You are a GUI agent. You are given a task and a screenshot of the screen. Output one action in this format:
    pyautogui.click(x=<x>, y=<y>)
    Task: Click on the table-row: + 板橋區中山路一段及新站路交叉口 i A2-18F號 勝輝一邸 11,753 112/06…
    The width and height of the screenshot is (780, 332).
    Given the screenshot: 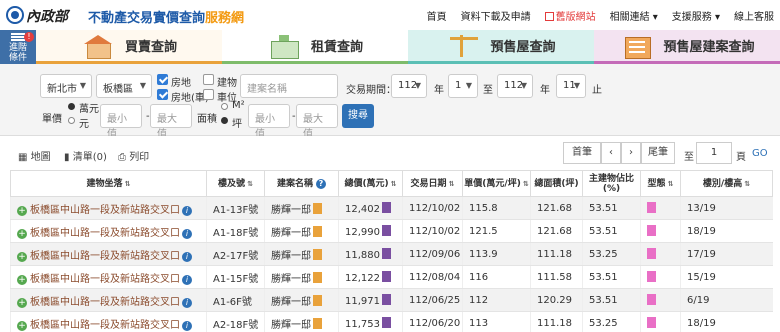 What is the action you would take?
    pyautogui.click(x=391, y=321)
    